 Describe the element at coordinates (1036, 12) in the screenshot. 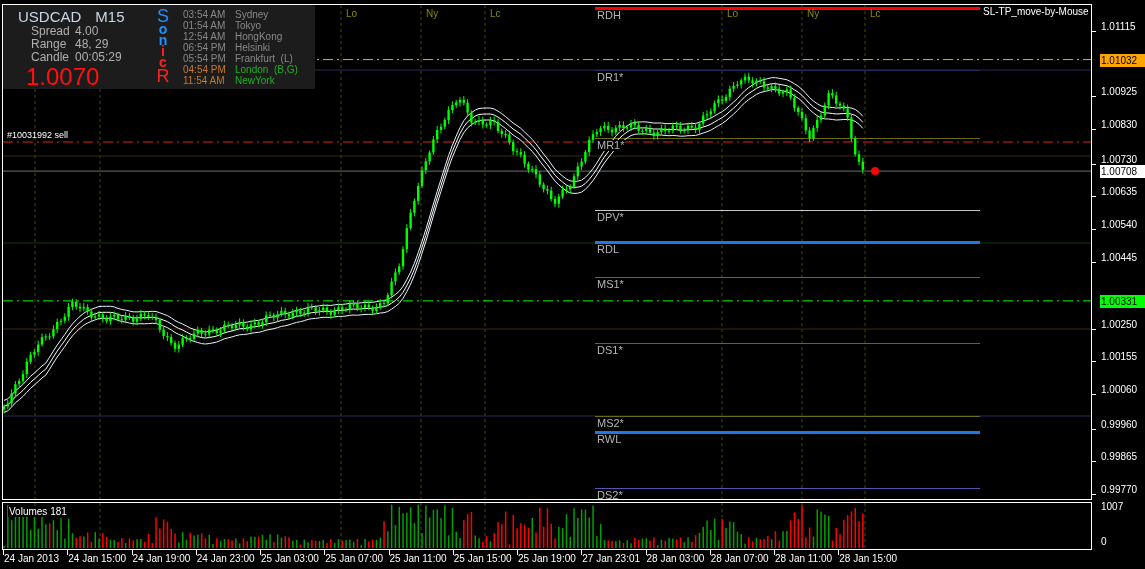

I see `expert-label: SL-TP_move-by-Mouse` at that location.